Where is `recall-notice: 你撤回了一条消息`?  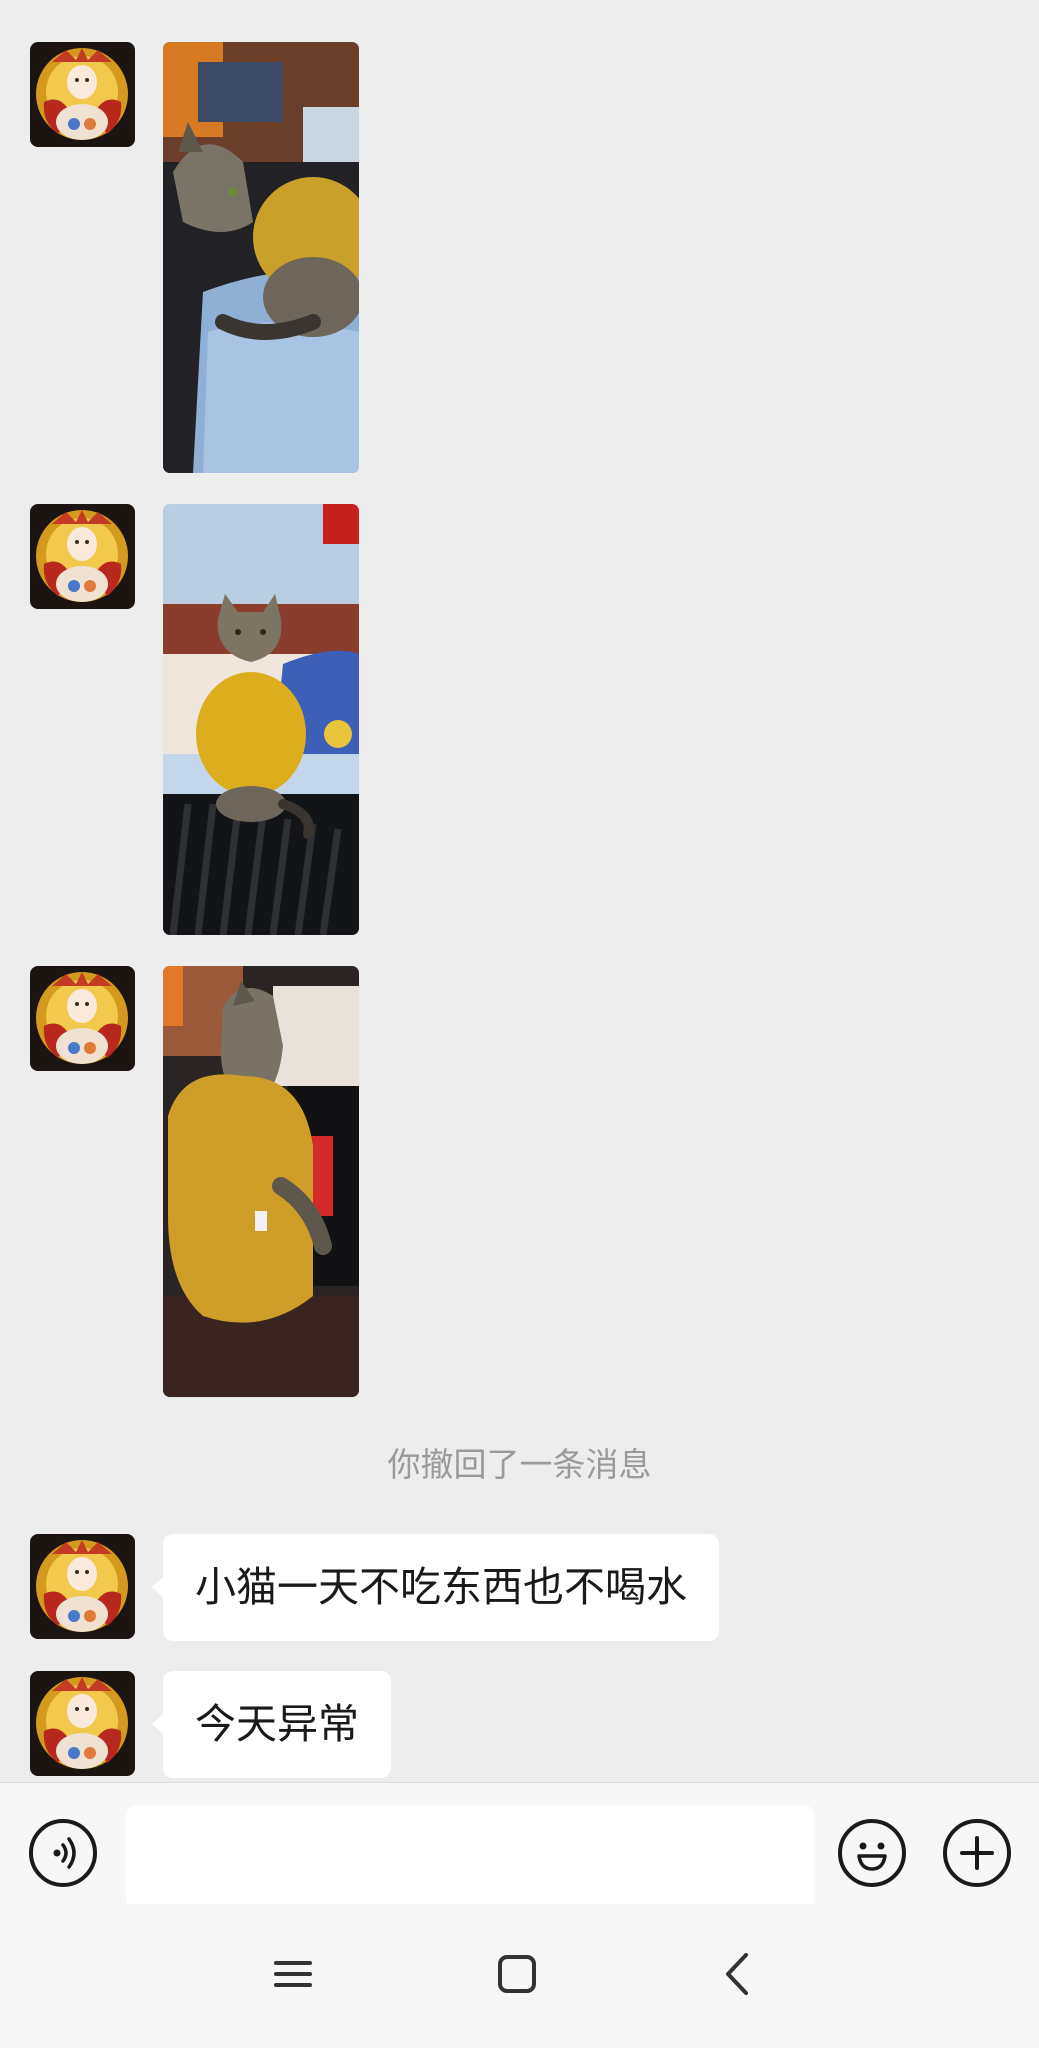 recall-notice: 你撤回了一条消息 is located at coordinates (519, 1464).